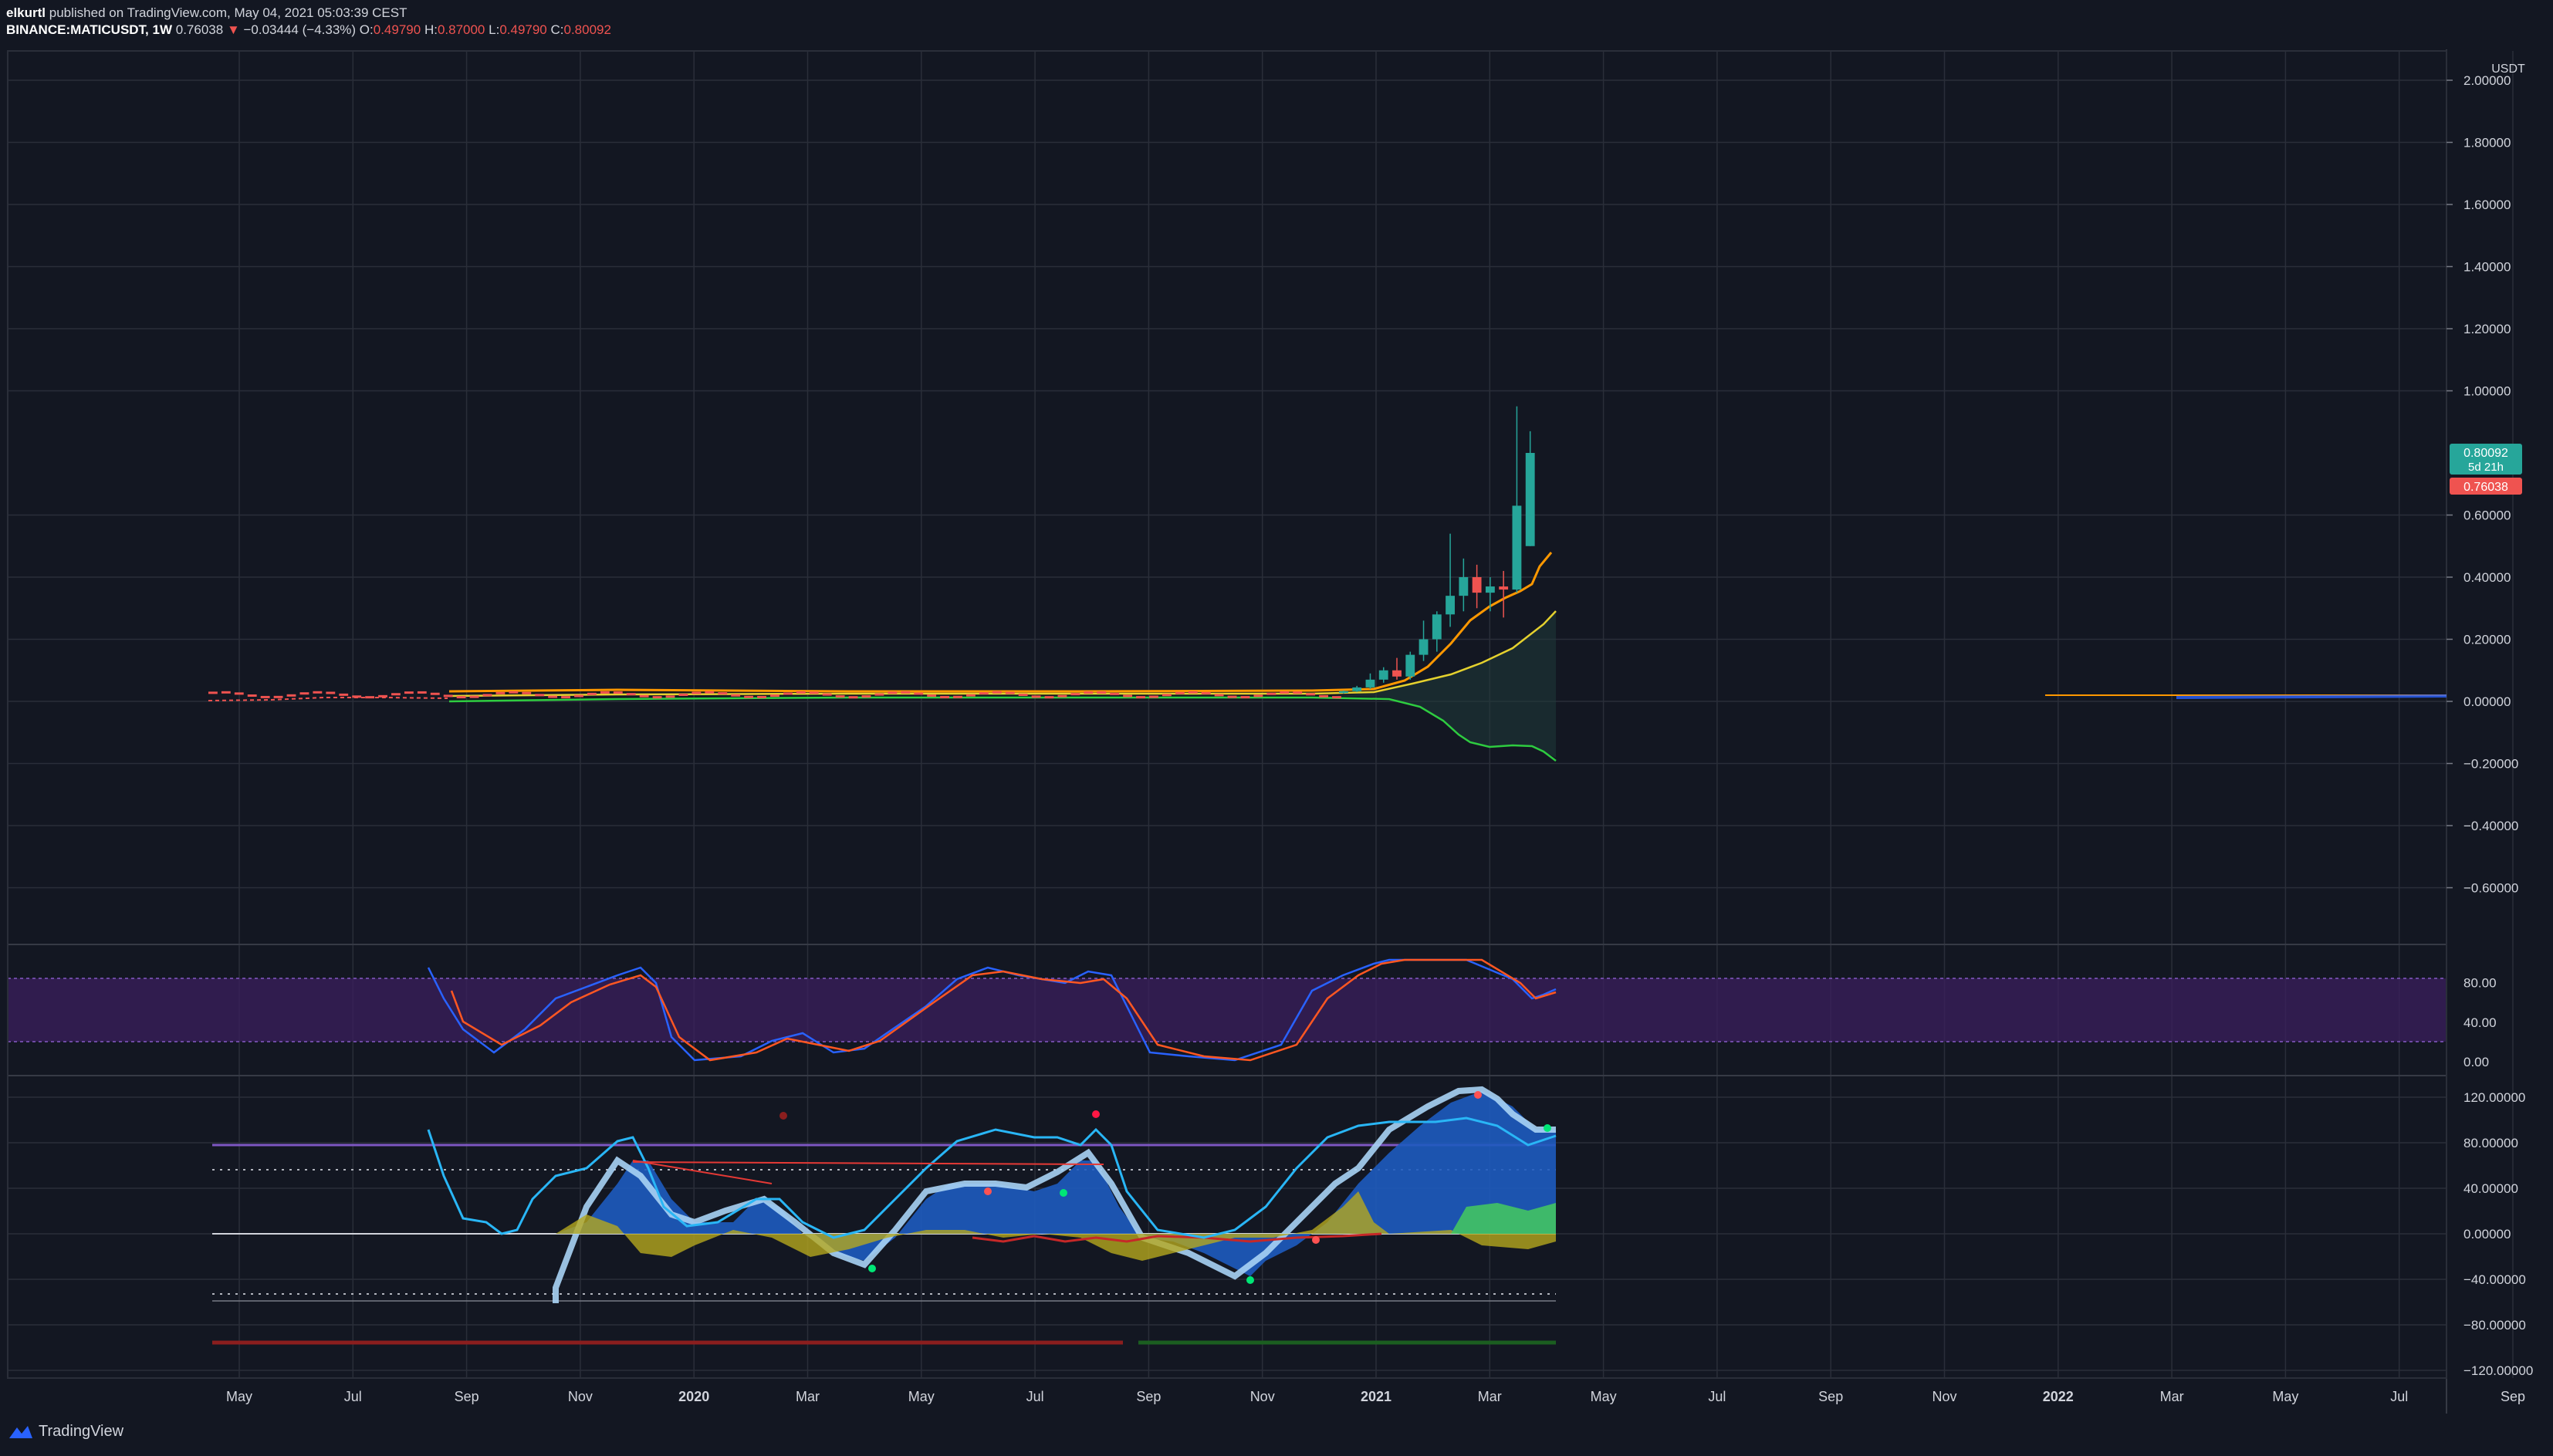 The image size is (2553, 1456). Describe the element at coordinates (2487, 640) in the screenshot. I see `price-tick-label: 0.20000` at that location.